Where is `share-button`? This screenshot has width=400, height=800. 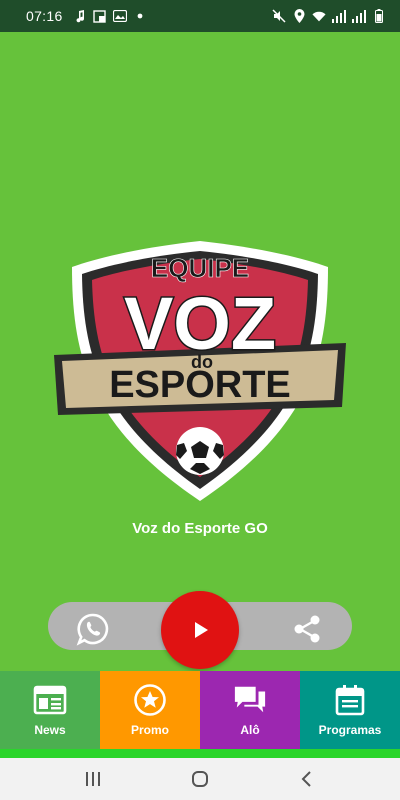 share-button is located at coordinates (307, 629).